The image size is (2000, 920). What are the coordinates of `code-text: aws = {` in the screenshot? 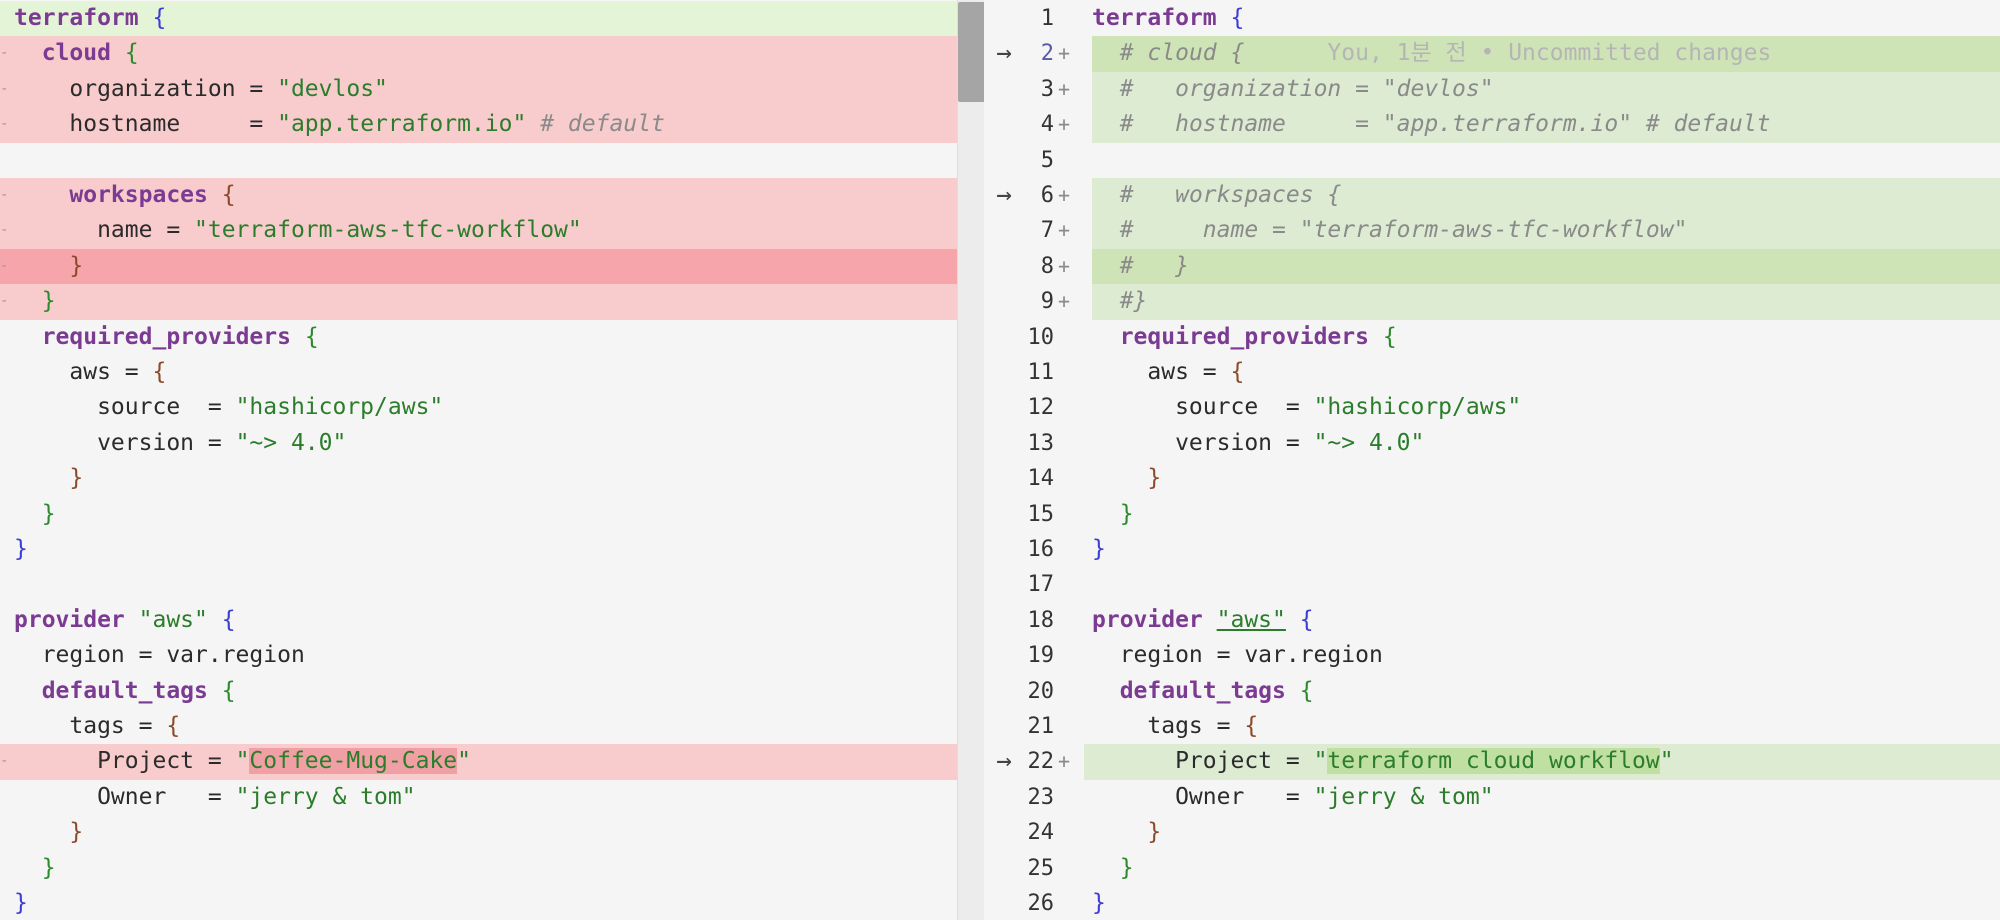 It's located at (90, 372).